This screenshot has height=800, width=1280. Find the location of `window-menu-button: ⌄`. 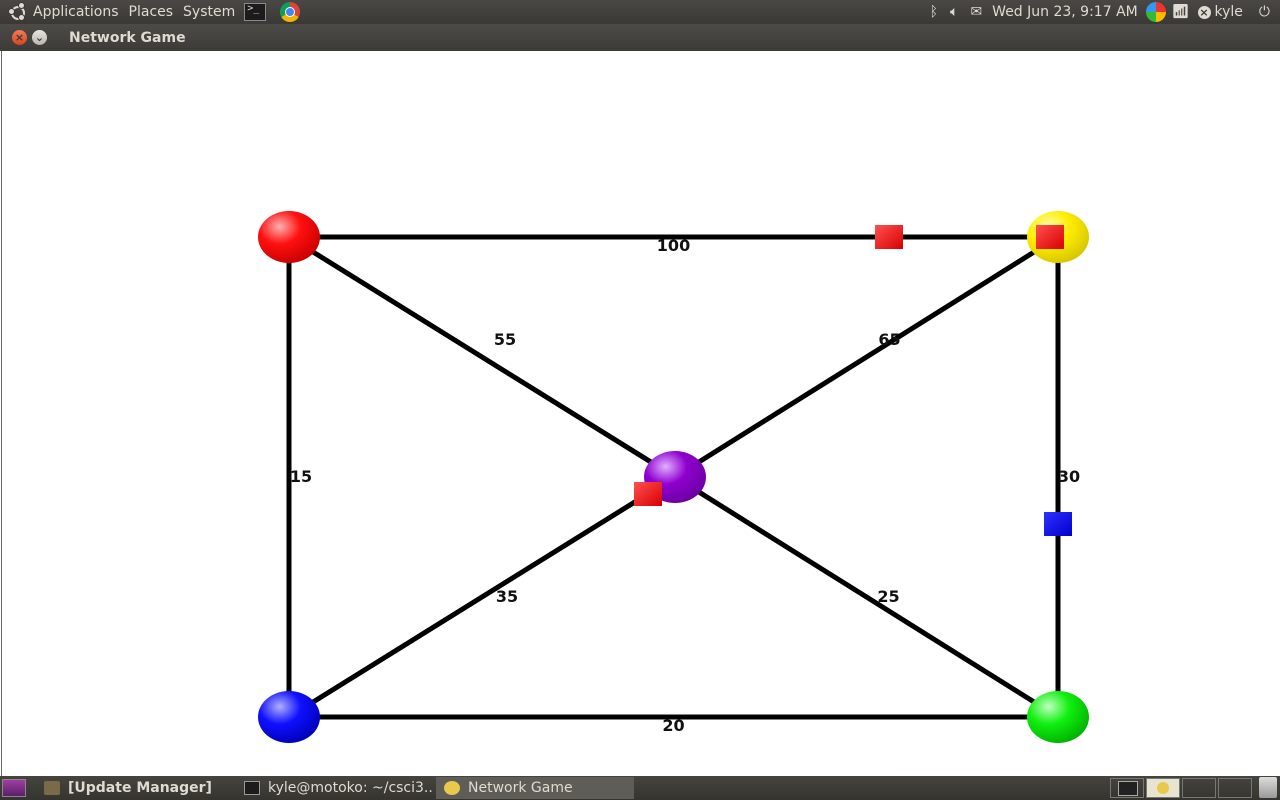

window-menu-button: ⌄ is located at coordinates (39, 37).